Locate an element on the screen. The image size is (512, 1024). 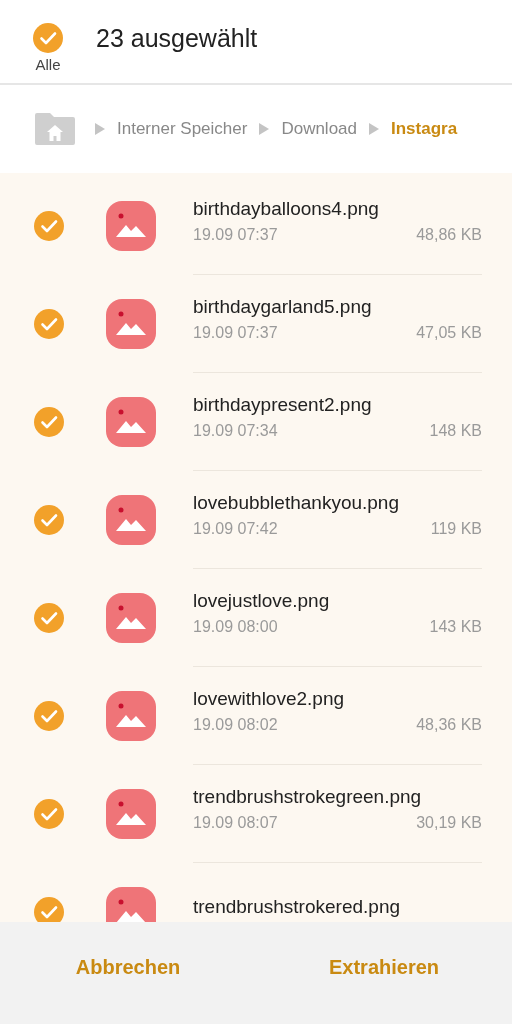
file-name: lovewithlove2.png is located at coordinates (269, 698).